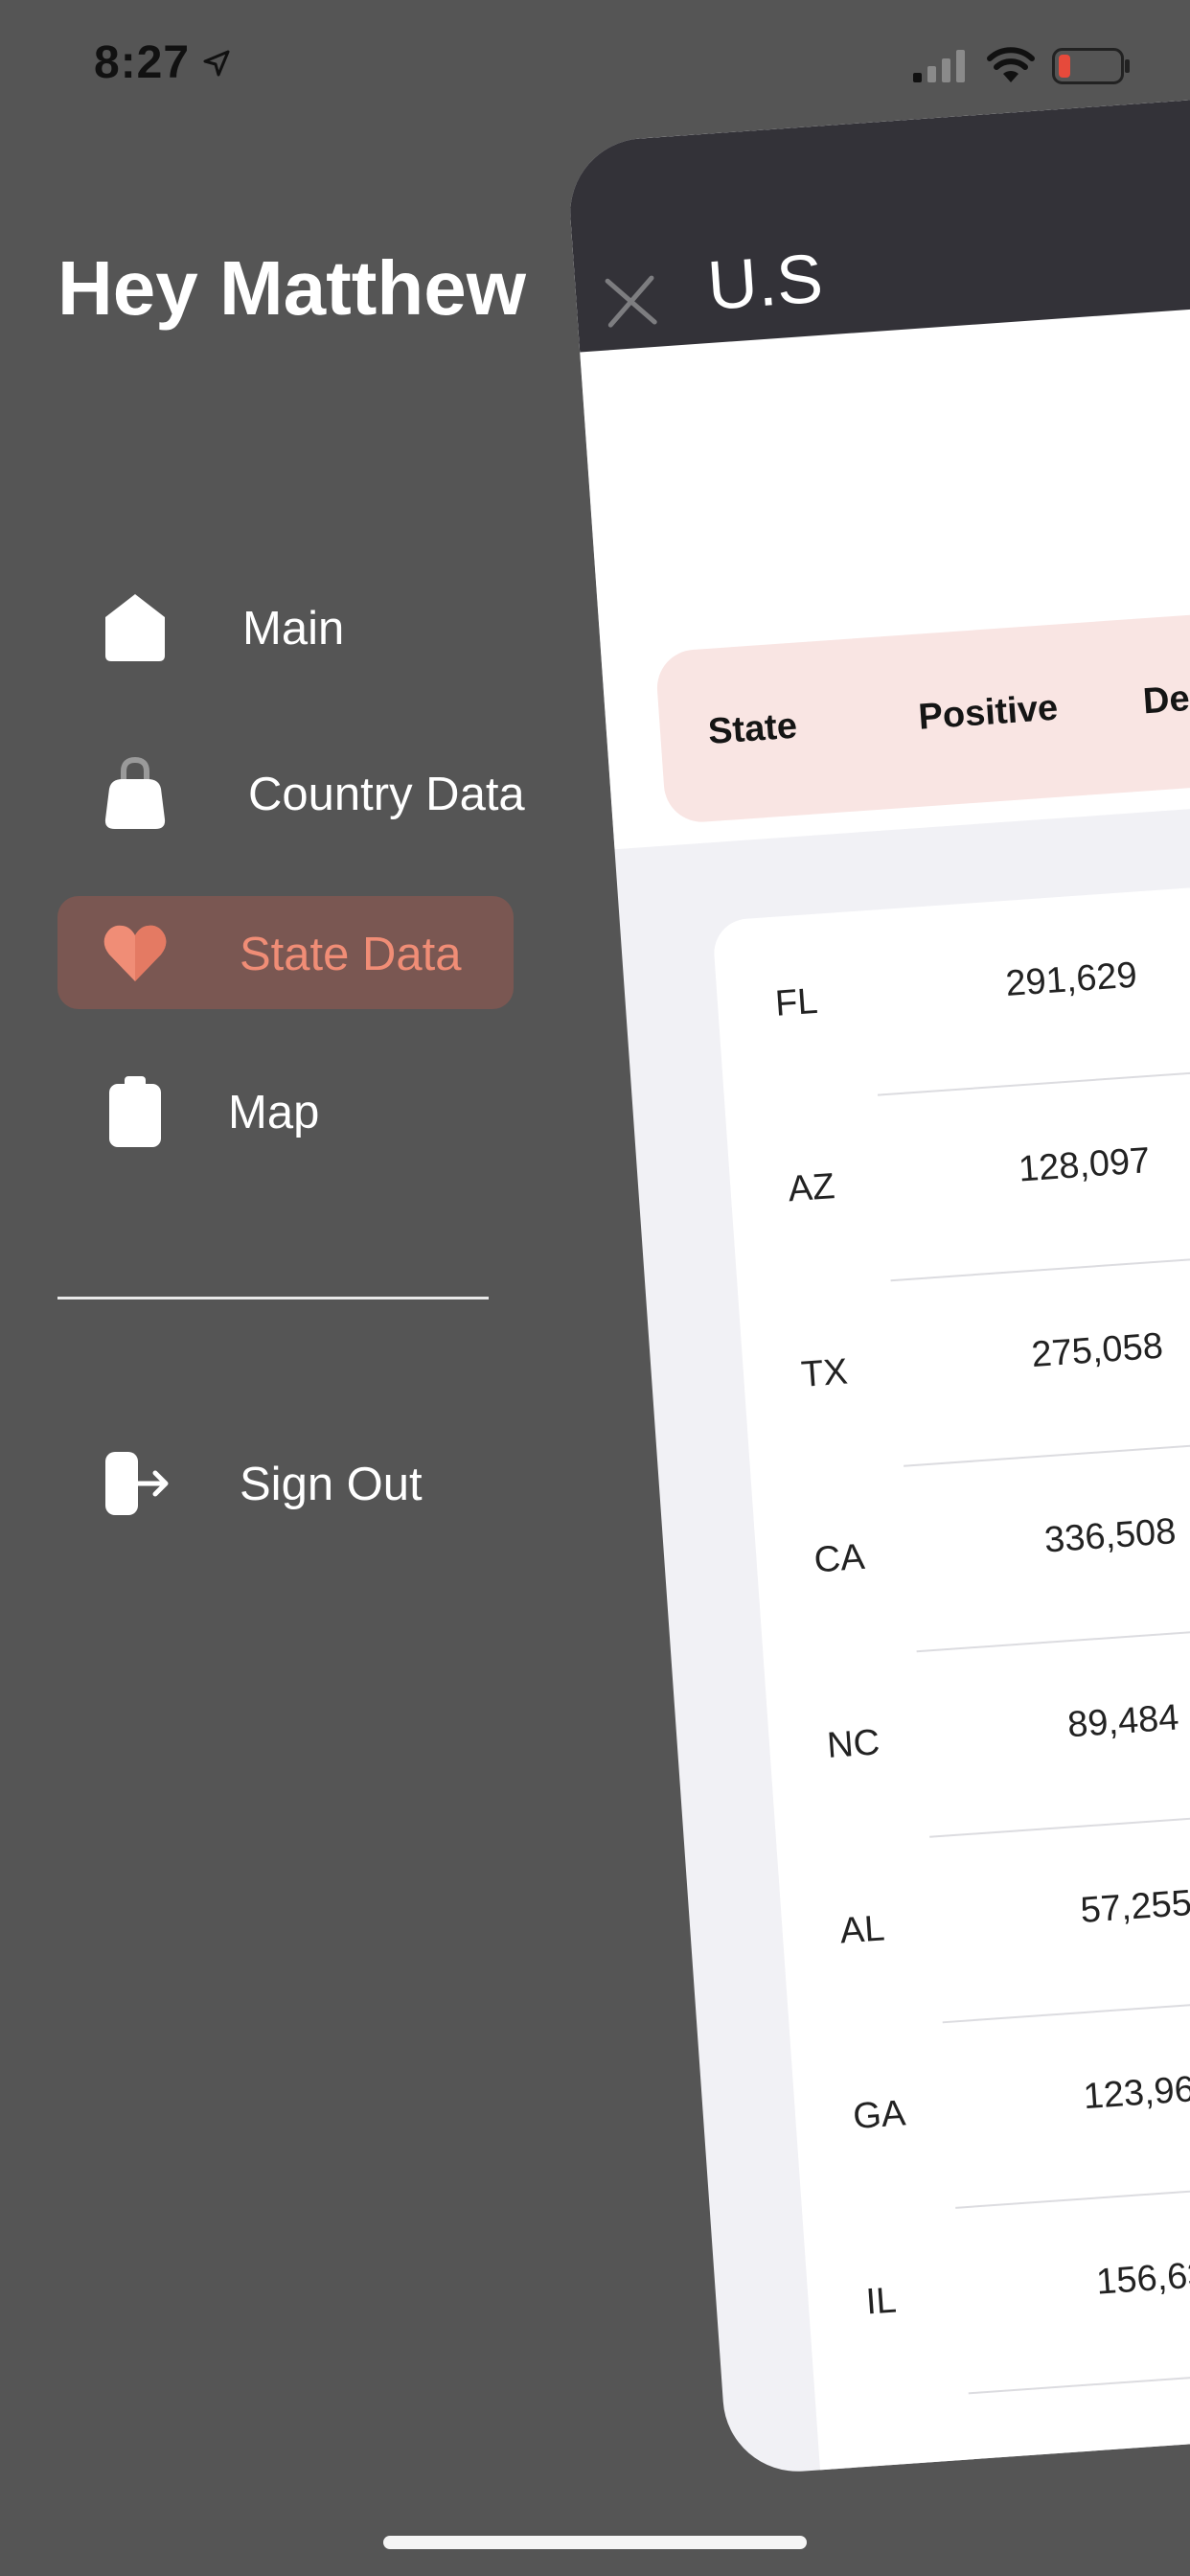 This screenshot has height=2576, width=1190. What do you see at coordinates (135, 627) in the screenshot?
I see `home-icon` at bounding box center [135, 627].